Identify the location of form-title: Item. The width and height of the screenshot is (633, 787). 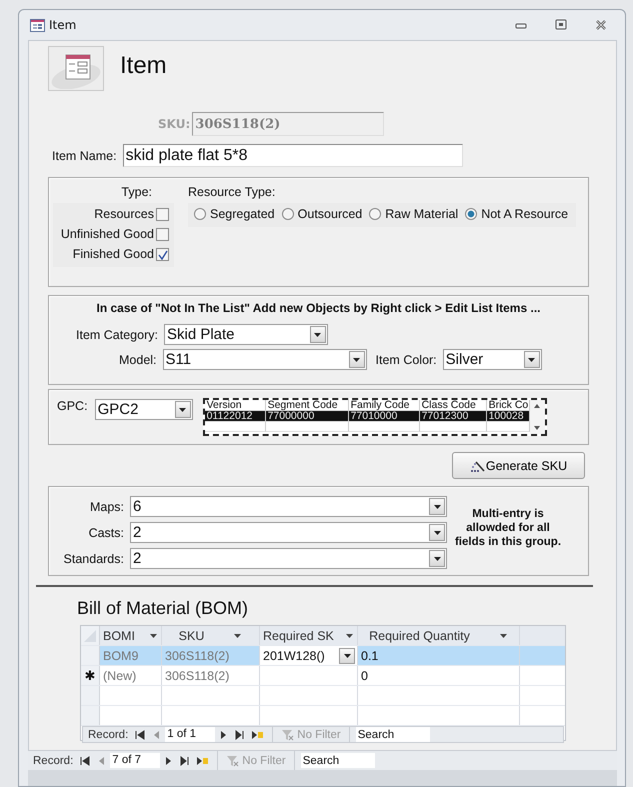
(143, 66).